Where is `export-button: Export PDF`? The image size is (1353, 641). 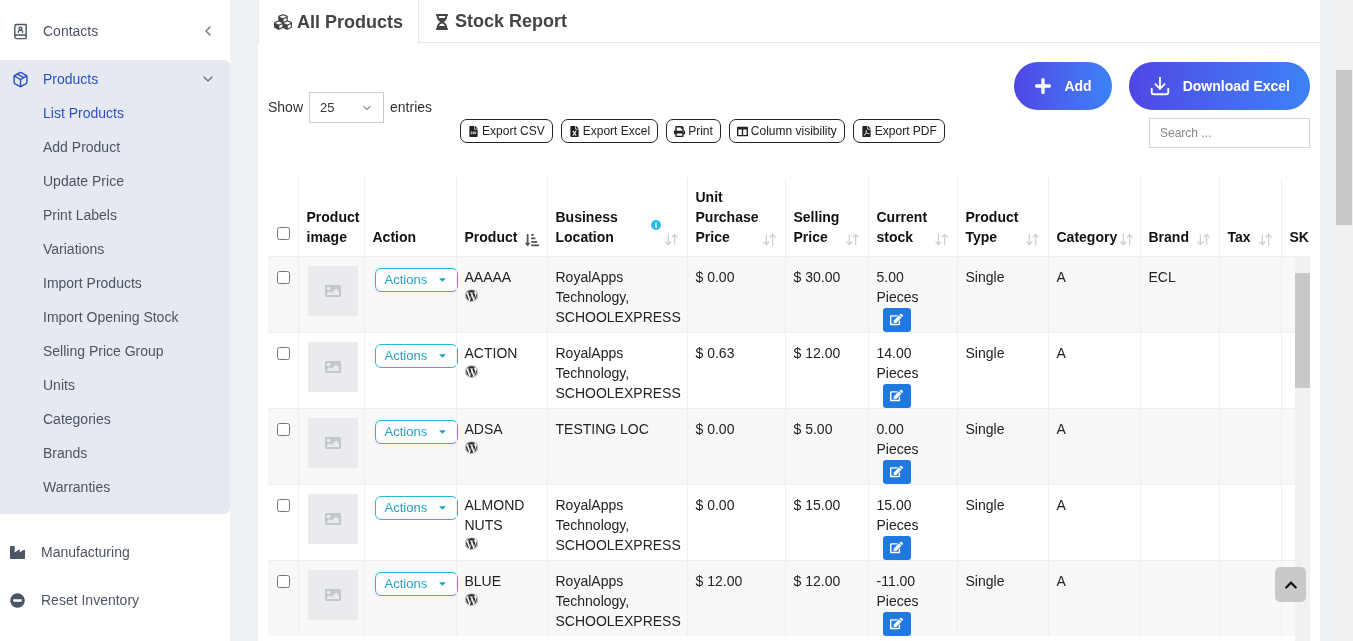 export-button: Export PDF is located at coordinates (898, 131).